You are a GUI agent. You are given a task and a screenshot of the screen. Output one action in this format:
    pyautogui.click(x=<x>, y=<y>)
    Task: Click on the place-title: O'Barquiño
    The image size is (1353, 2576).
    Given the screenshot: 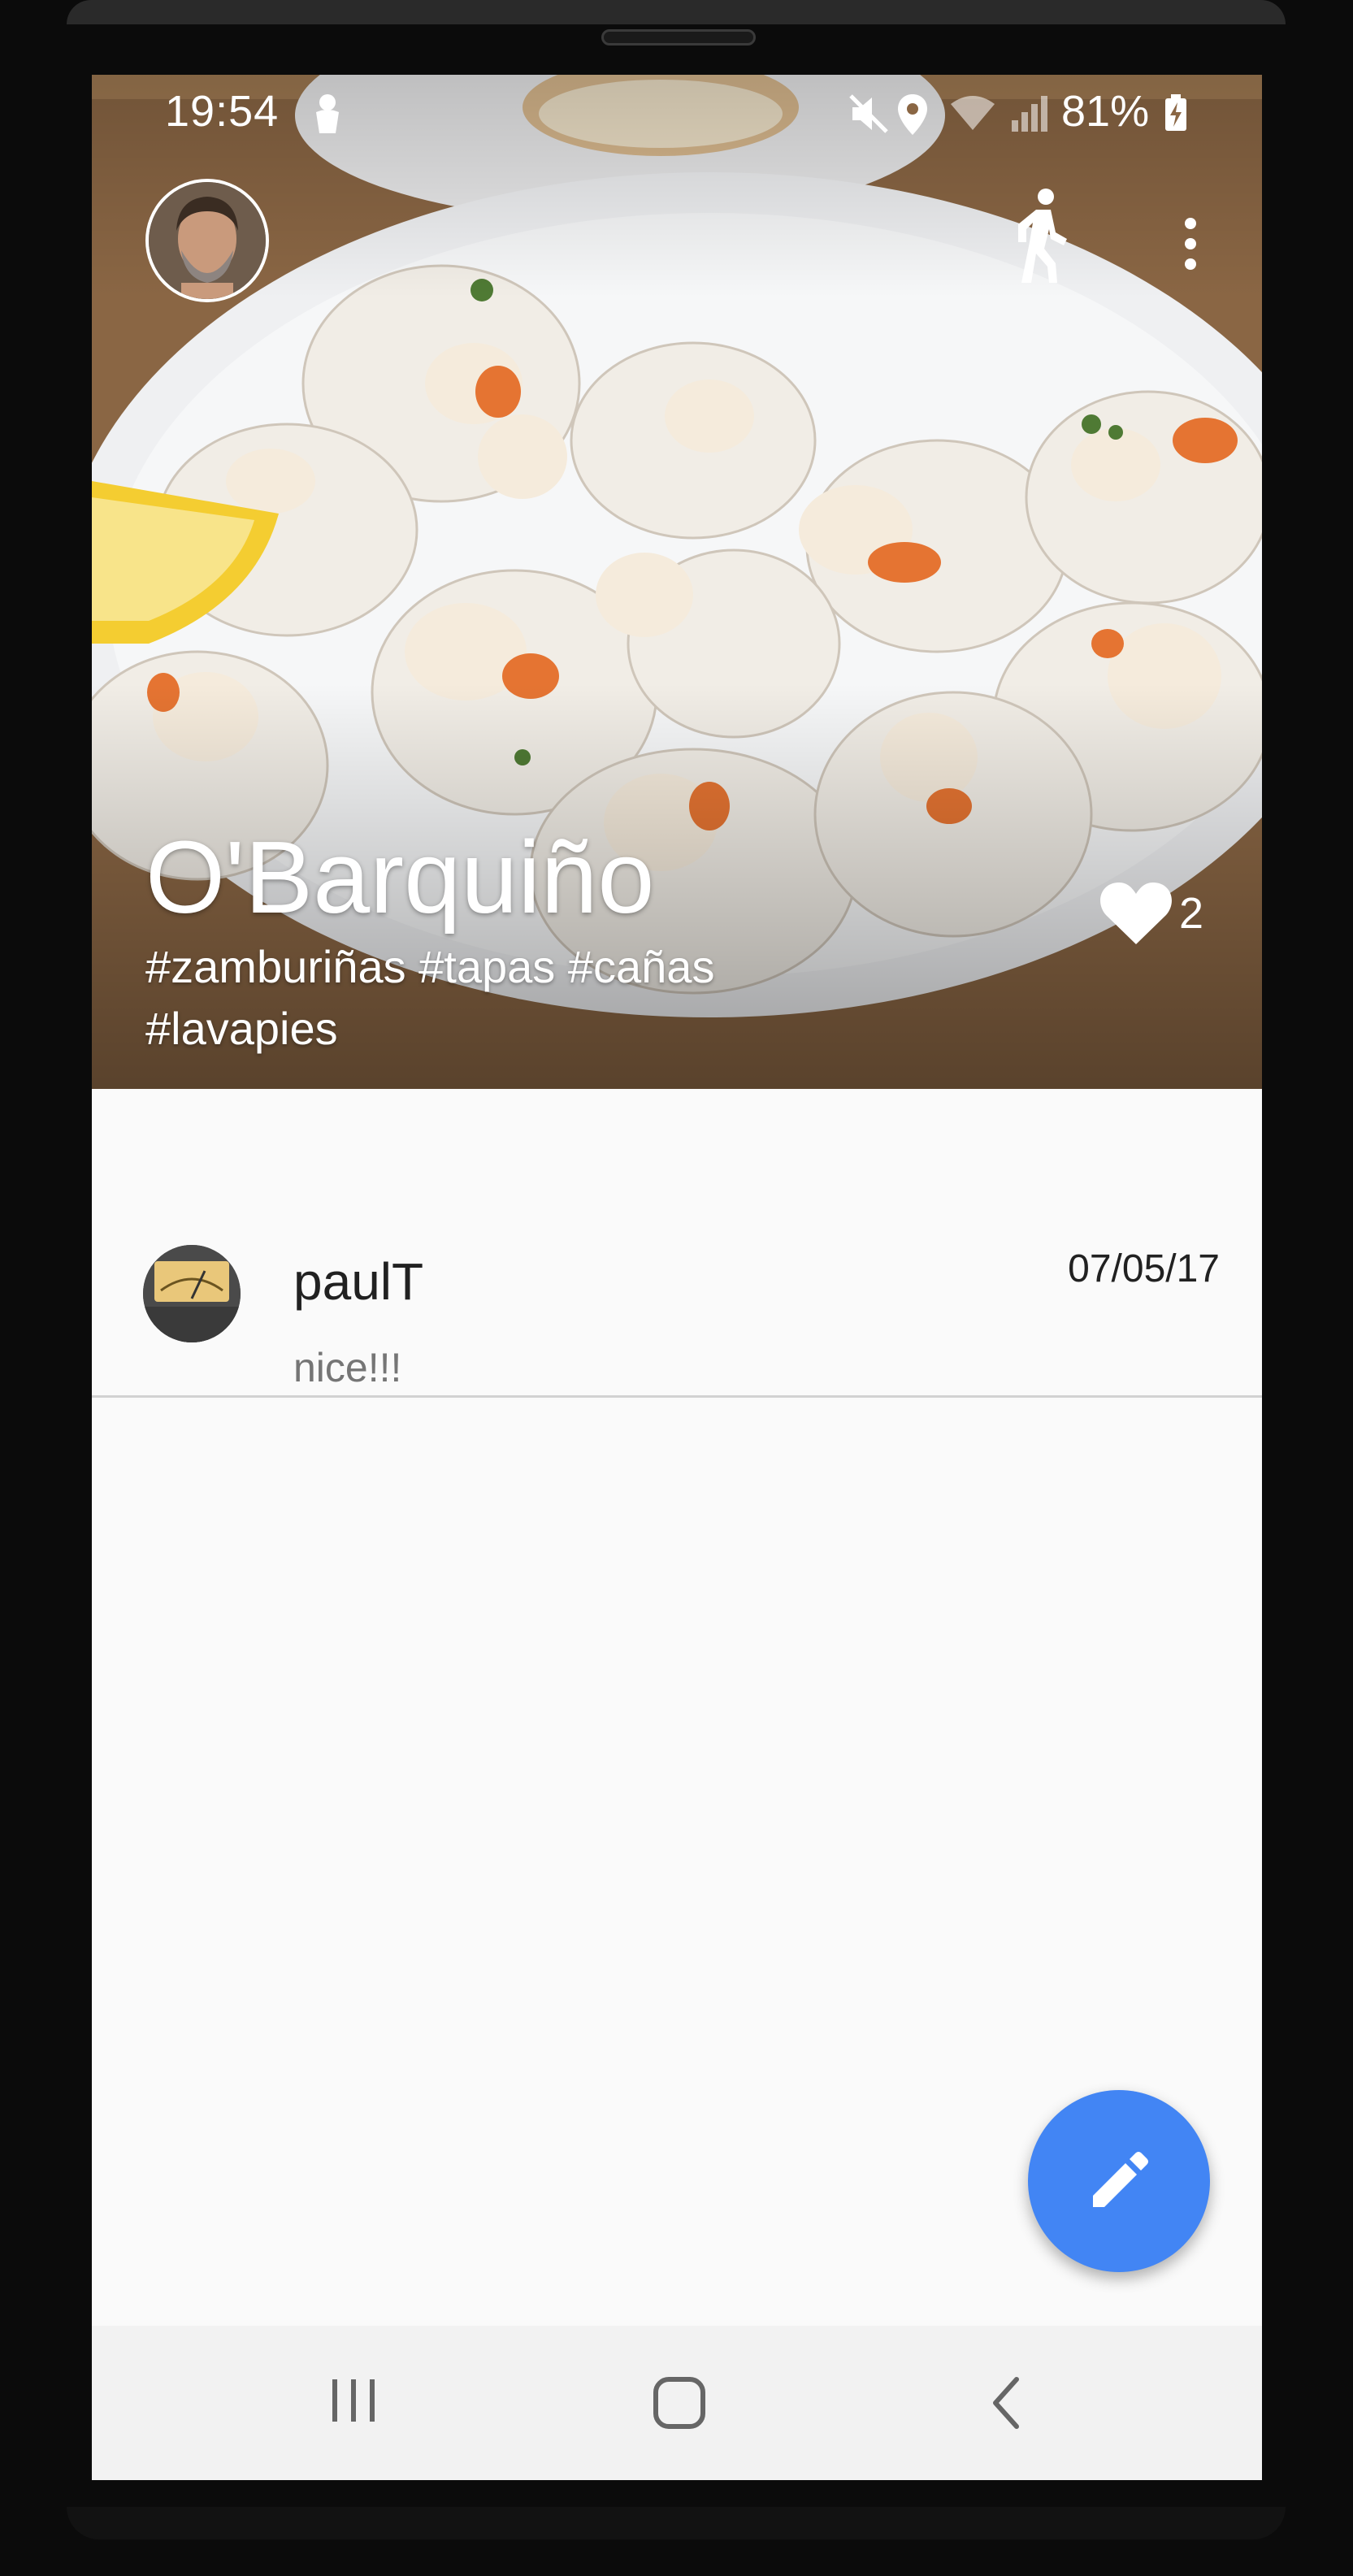 What is the action you would take?
    pyautogui.click(x=400, y=877)
    